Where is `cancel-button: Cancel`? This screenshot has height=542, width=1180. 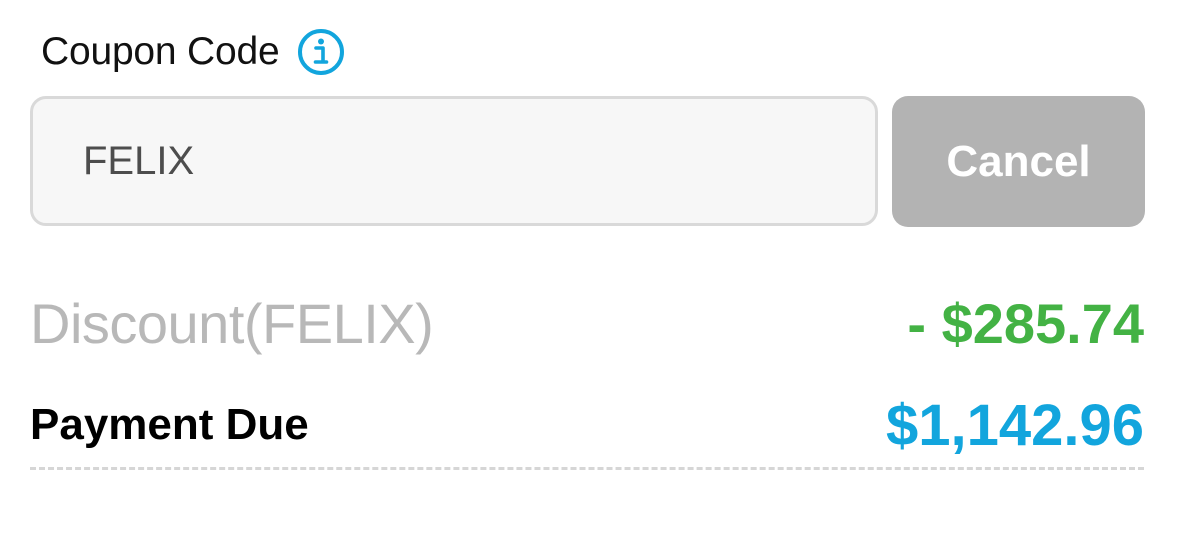 cancel-button: Cancel is located at coordinates (1018, 161).